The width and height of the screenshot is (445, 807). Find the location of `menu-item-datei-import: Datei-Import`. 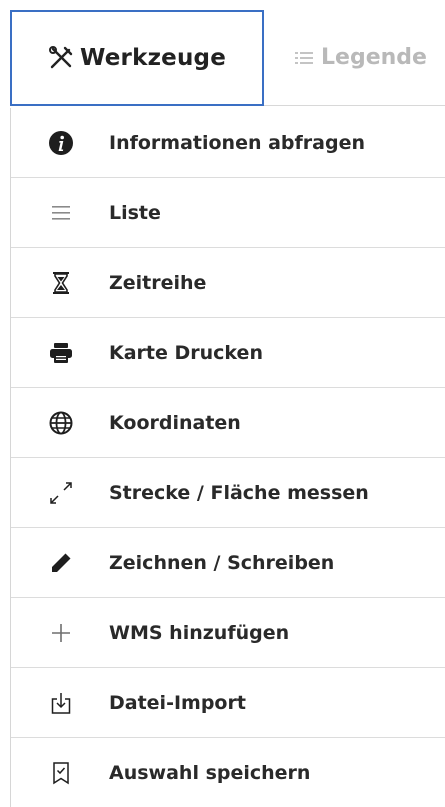

menu-item-datei-import: Datei-Import is located at coordinates (228, 703).